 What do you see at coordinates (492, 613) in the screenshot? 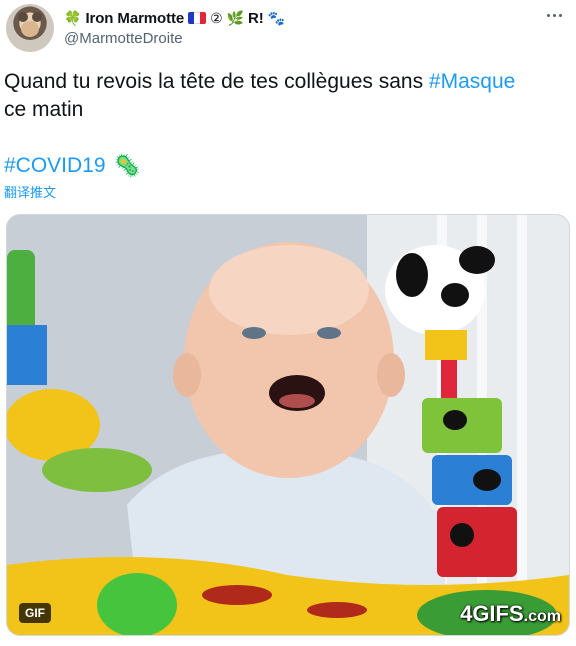
I see `watermark-main: 4GIFS` at bounding box center [492, 613].